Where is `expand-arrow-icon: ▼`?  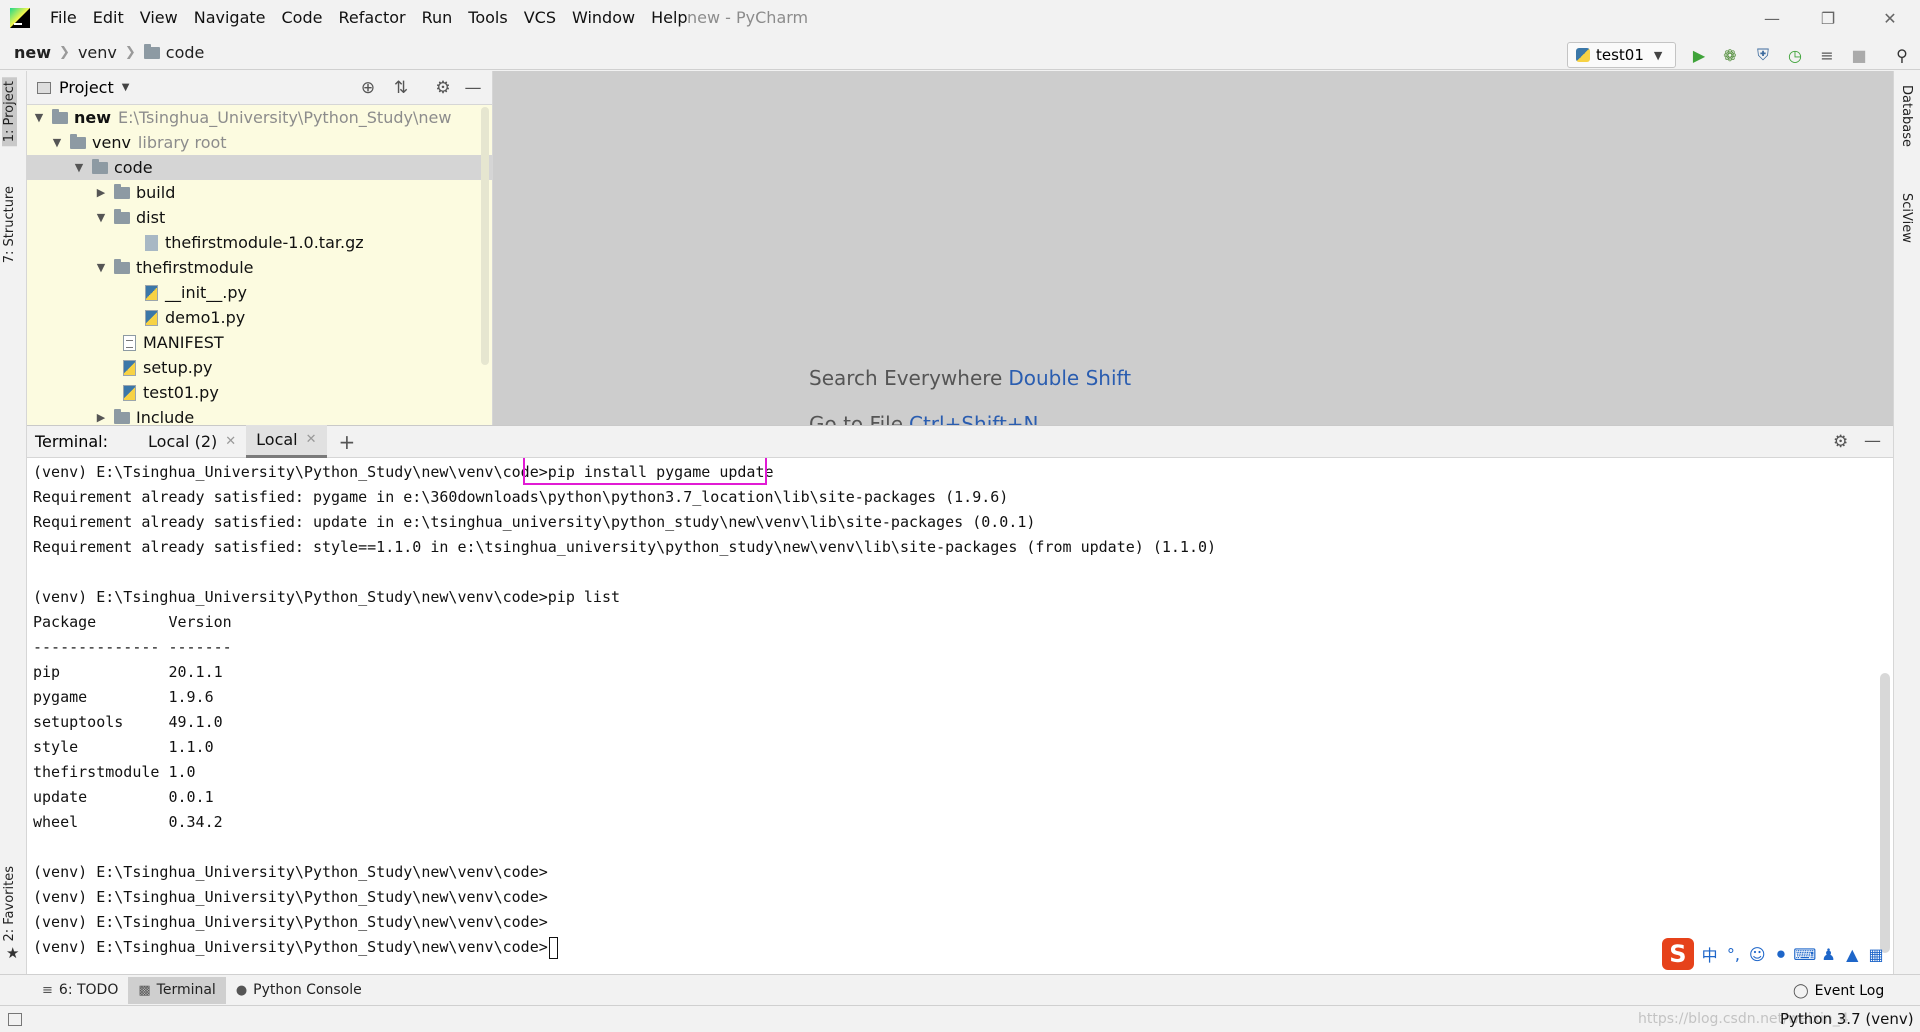
expand-arrow-icon: ▼ is located at coordinates (79, 167).